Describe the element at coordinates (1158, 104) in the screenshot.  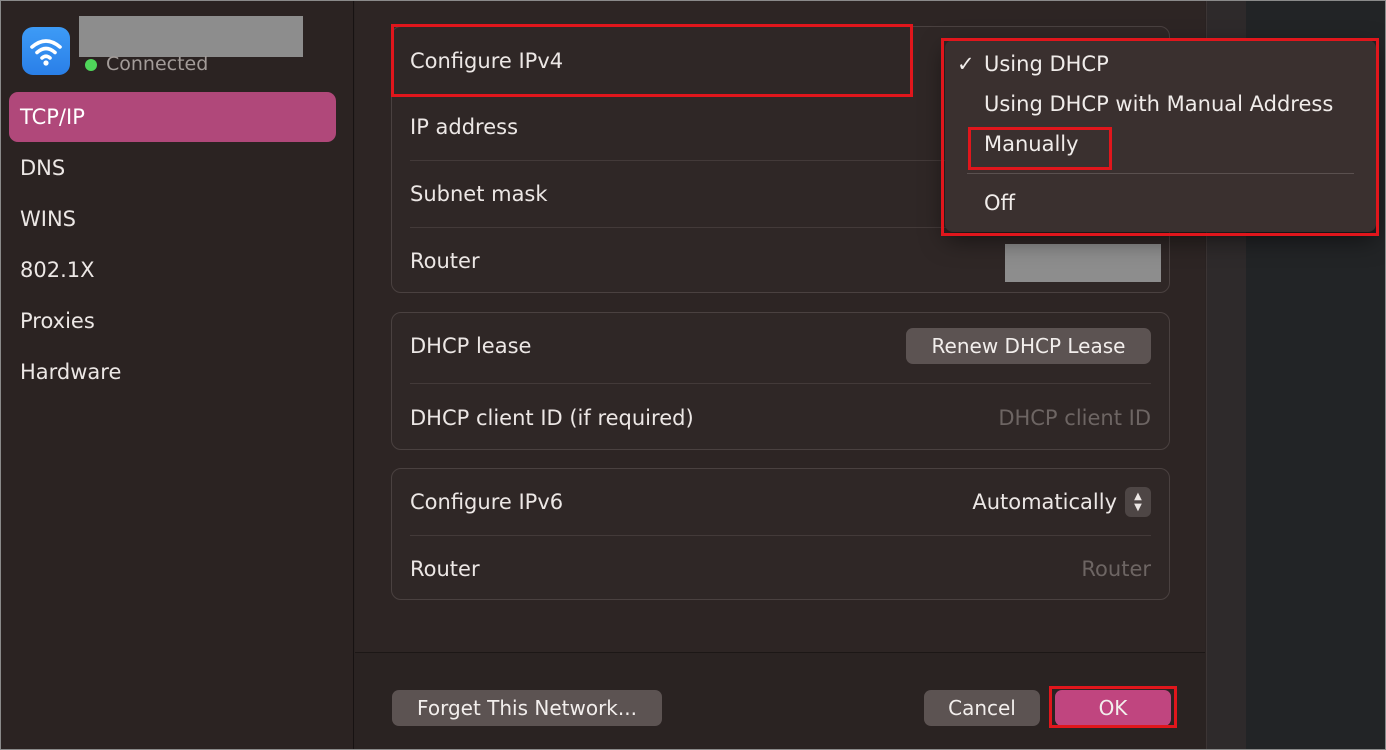
I see `menu-item-dhcp-manual-address: Using DHCP with Manual Address` at that location.